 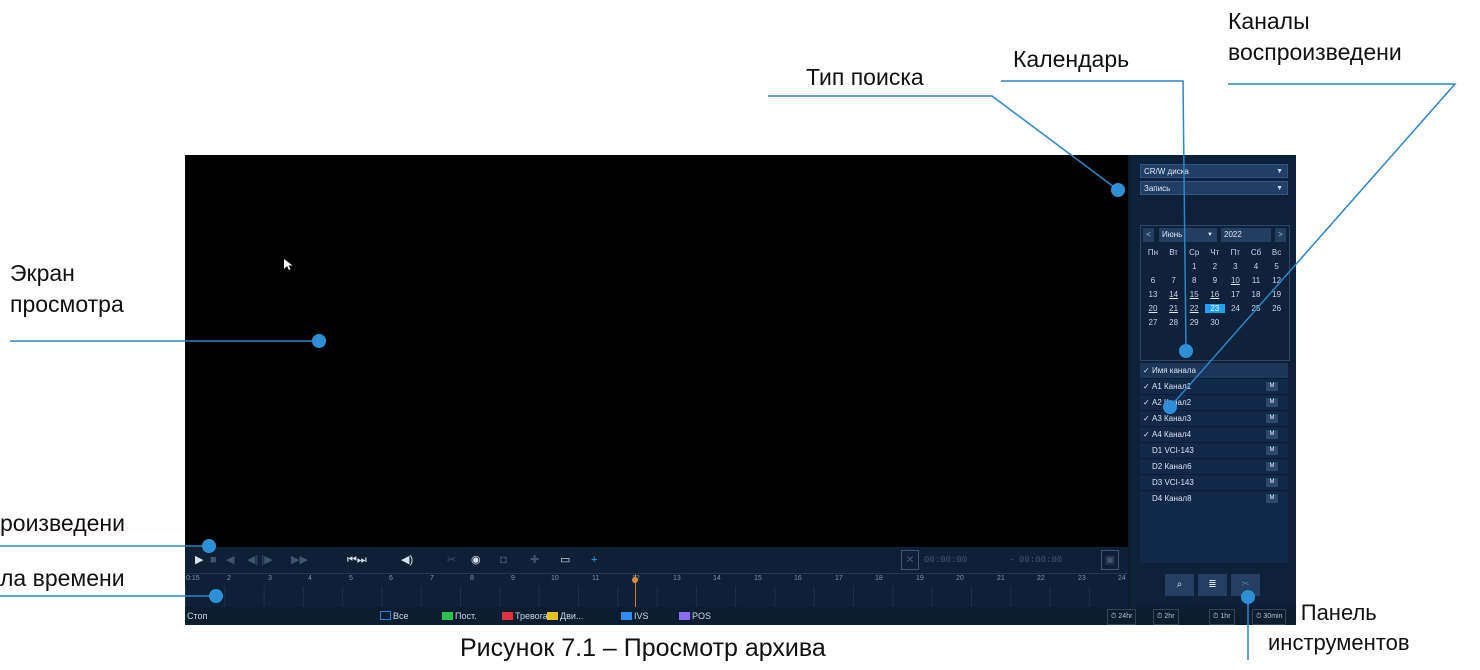 What do you see at coordinates (1148, 235) in the screenshot?
I see `prev-month-button: <` at bounding box center [1148, 235].